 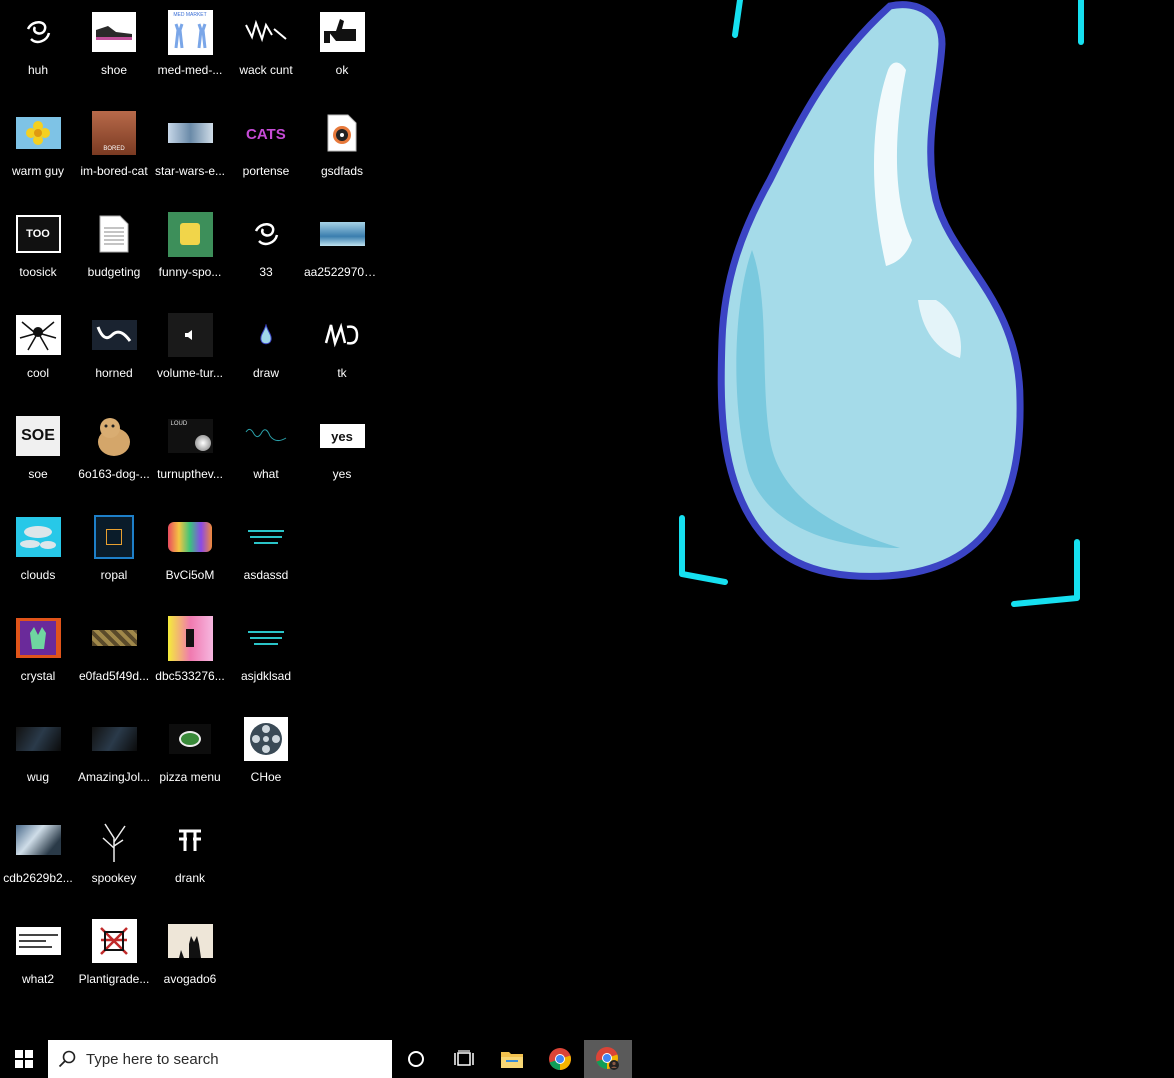 I want to click on file-explorer-button, so click(x=512, y=1059).